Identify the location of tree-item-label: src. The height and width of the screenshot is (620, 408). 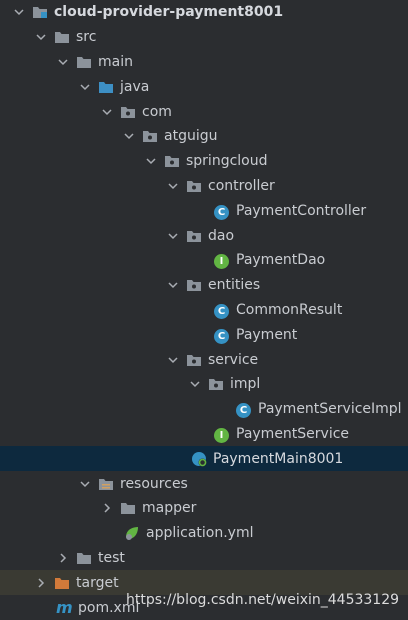
(86, 37).